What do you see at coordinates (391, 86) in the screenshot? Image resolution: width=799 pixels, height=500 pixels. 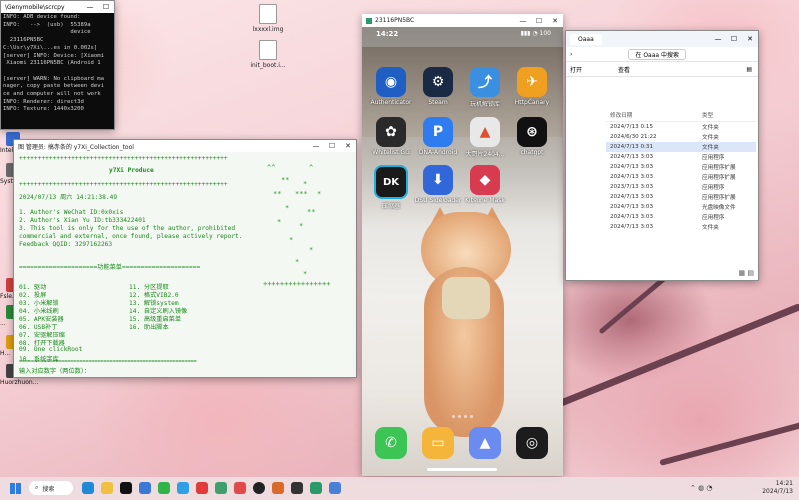 I see `app-authenticator: ◉ Authenticator` at bounding box center [391, 86].